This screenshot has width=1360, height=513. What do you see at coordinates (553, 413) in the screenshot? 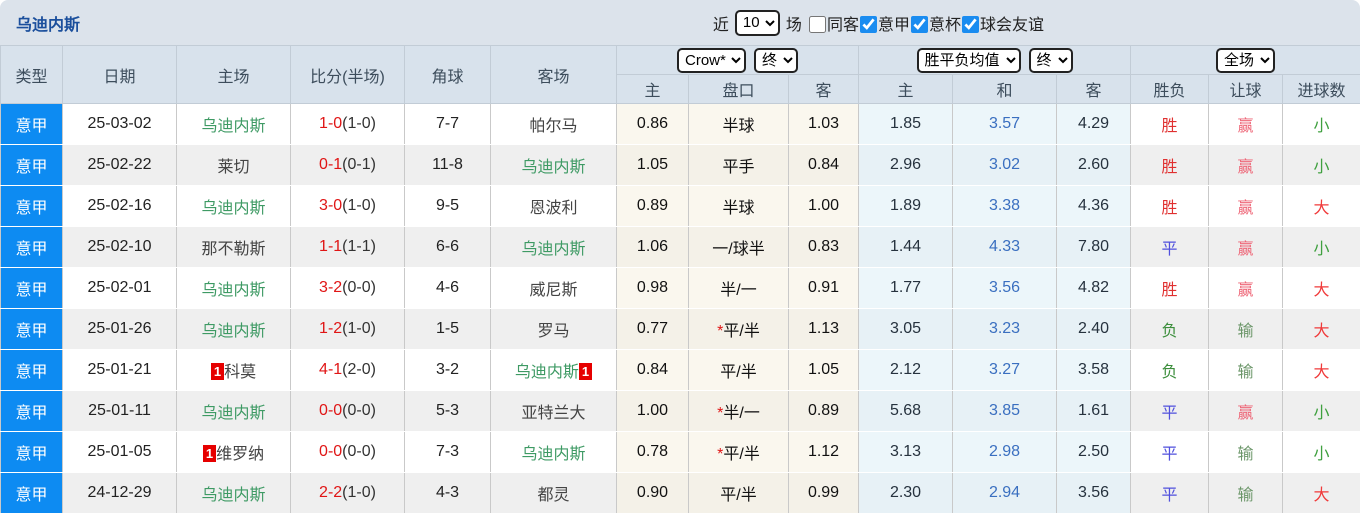
I see `away-team-link: 亚特兰大` at bounding box center [553, 413].